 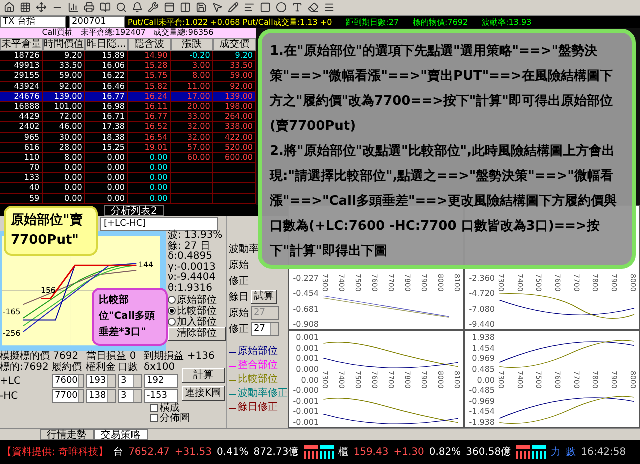 I want to click on y-axis-label: 0.00, so click(x=309, y=380).